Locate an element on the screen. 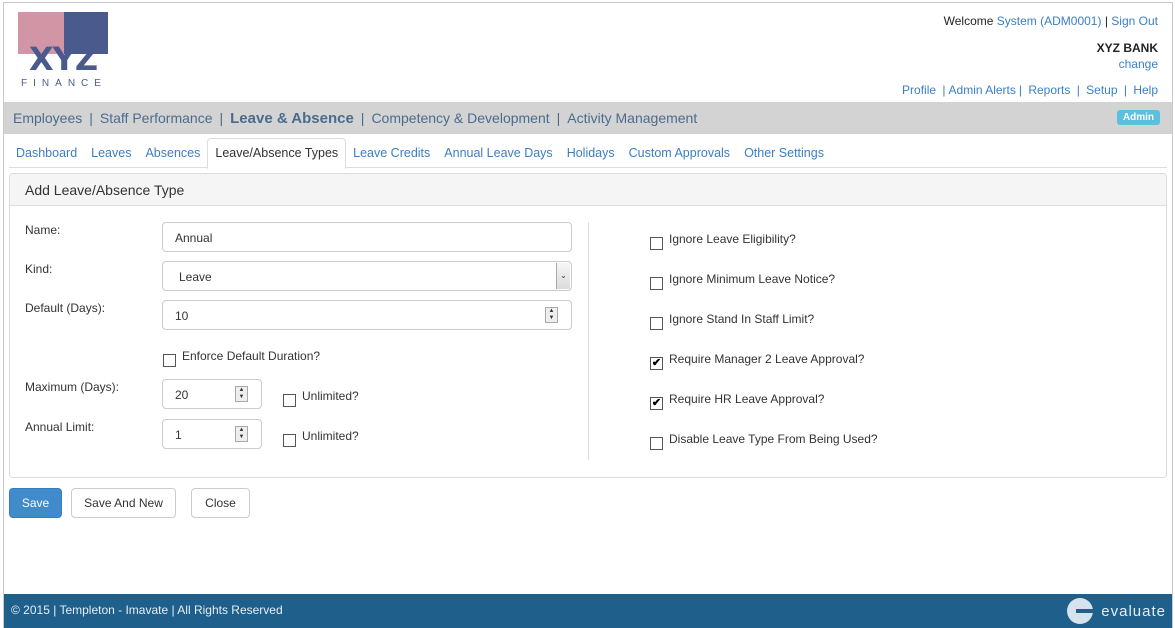 The image size is (1175, 628). require-manager2-label: Require Manager 2 Leave Approval? is located at coordinates (767, 359).